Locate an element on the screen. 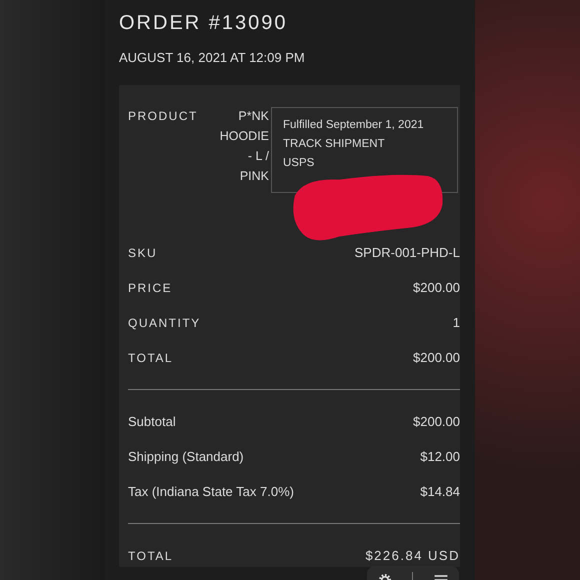  summary-value: $200.00 is located at coordinates (436, 421).